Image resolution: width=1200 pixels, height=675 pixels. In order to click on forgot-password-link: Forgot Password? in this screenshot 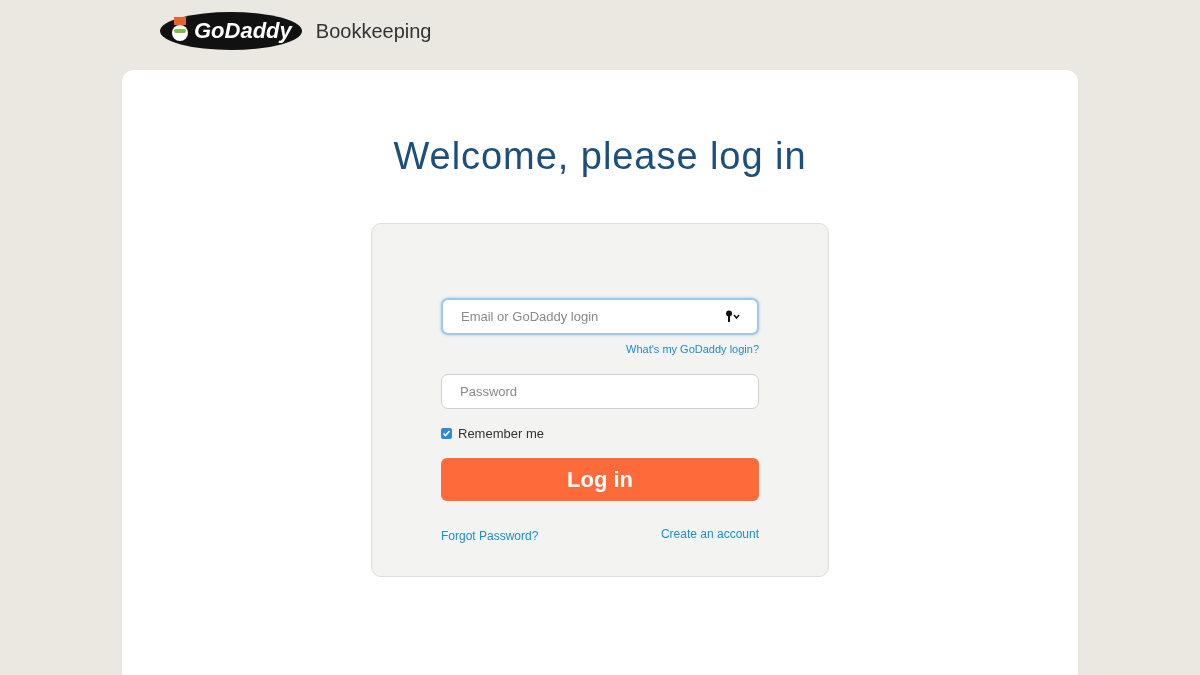, I will do `click(490, 536)`.